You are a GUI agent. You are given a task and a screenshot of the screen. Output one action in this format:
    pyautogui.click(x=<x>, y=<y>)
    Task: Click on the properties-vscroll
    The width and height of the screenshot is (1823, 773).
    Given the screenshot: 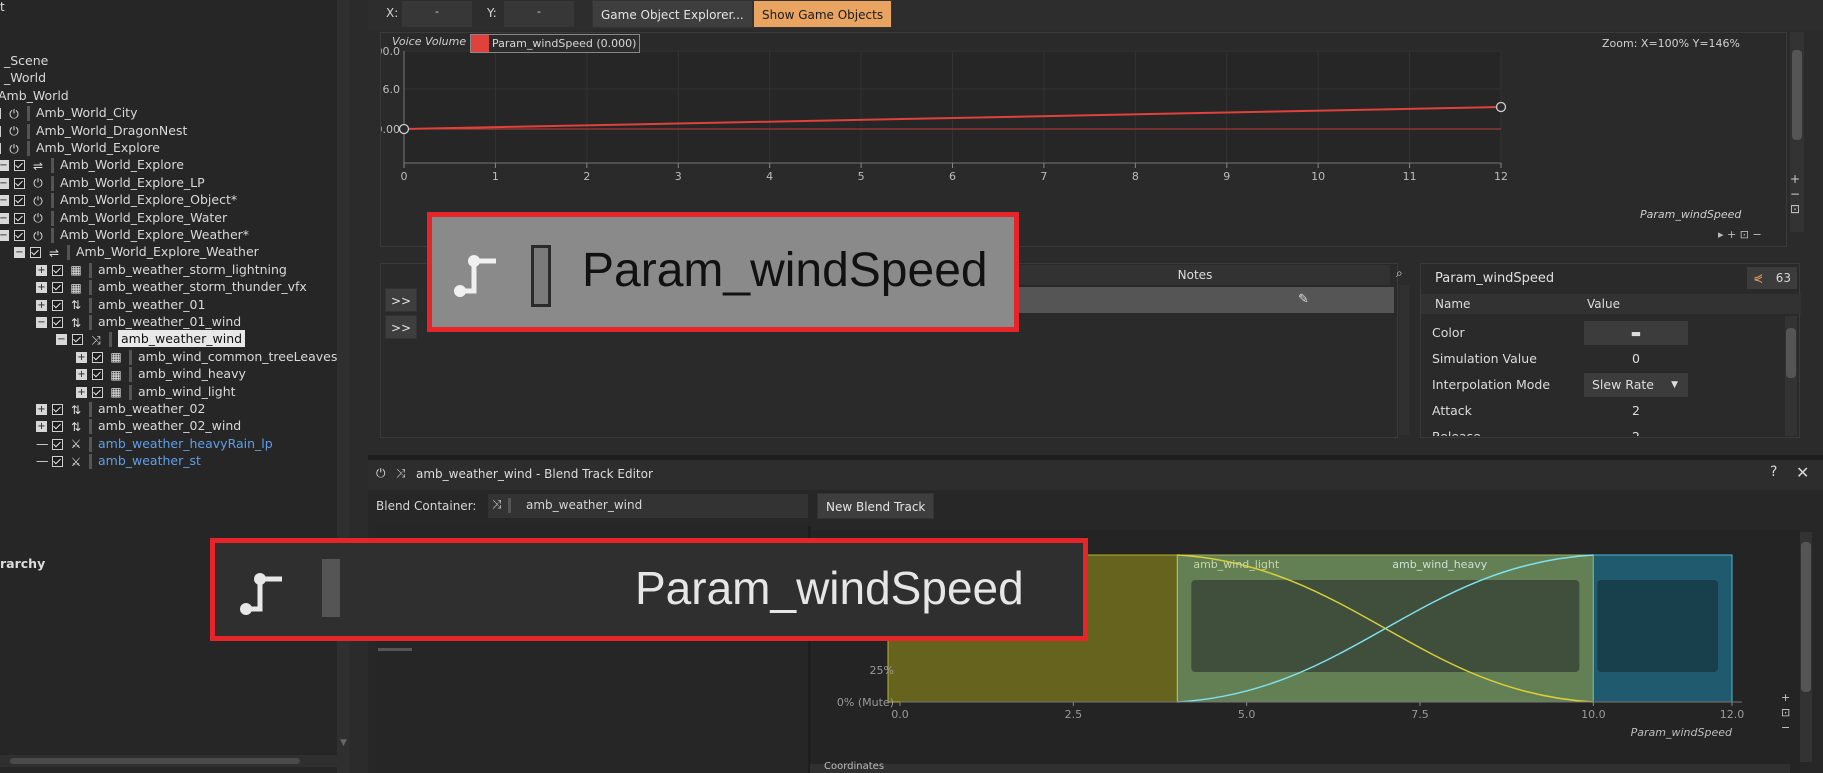 What is the action you would take?
    pyautogui.click(x=1791, y=376)
    